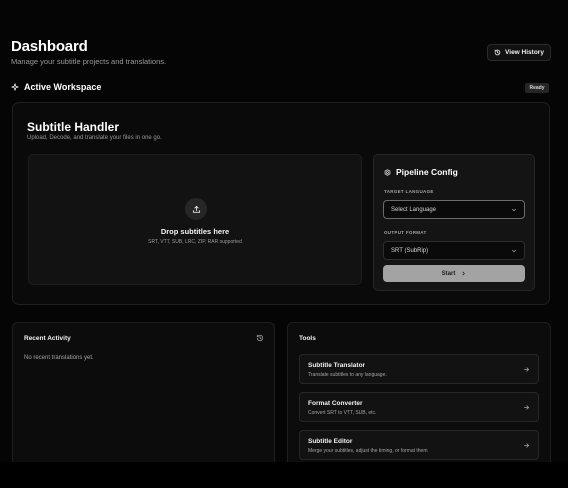 The width and height of the screenshot is (568, 488). What do you see at coordinates (49, 46) in the screenshot?
I see `page-title: Dashboard` at bounding box center [49, 46].